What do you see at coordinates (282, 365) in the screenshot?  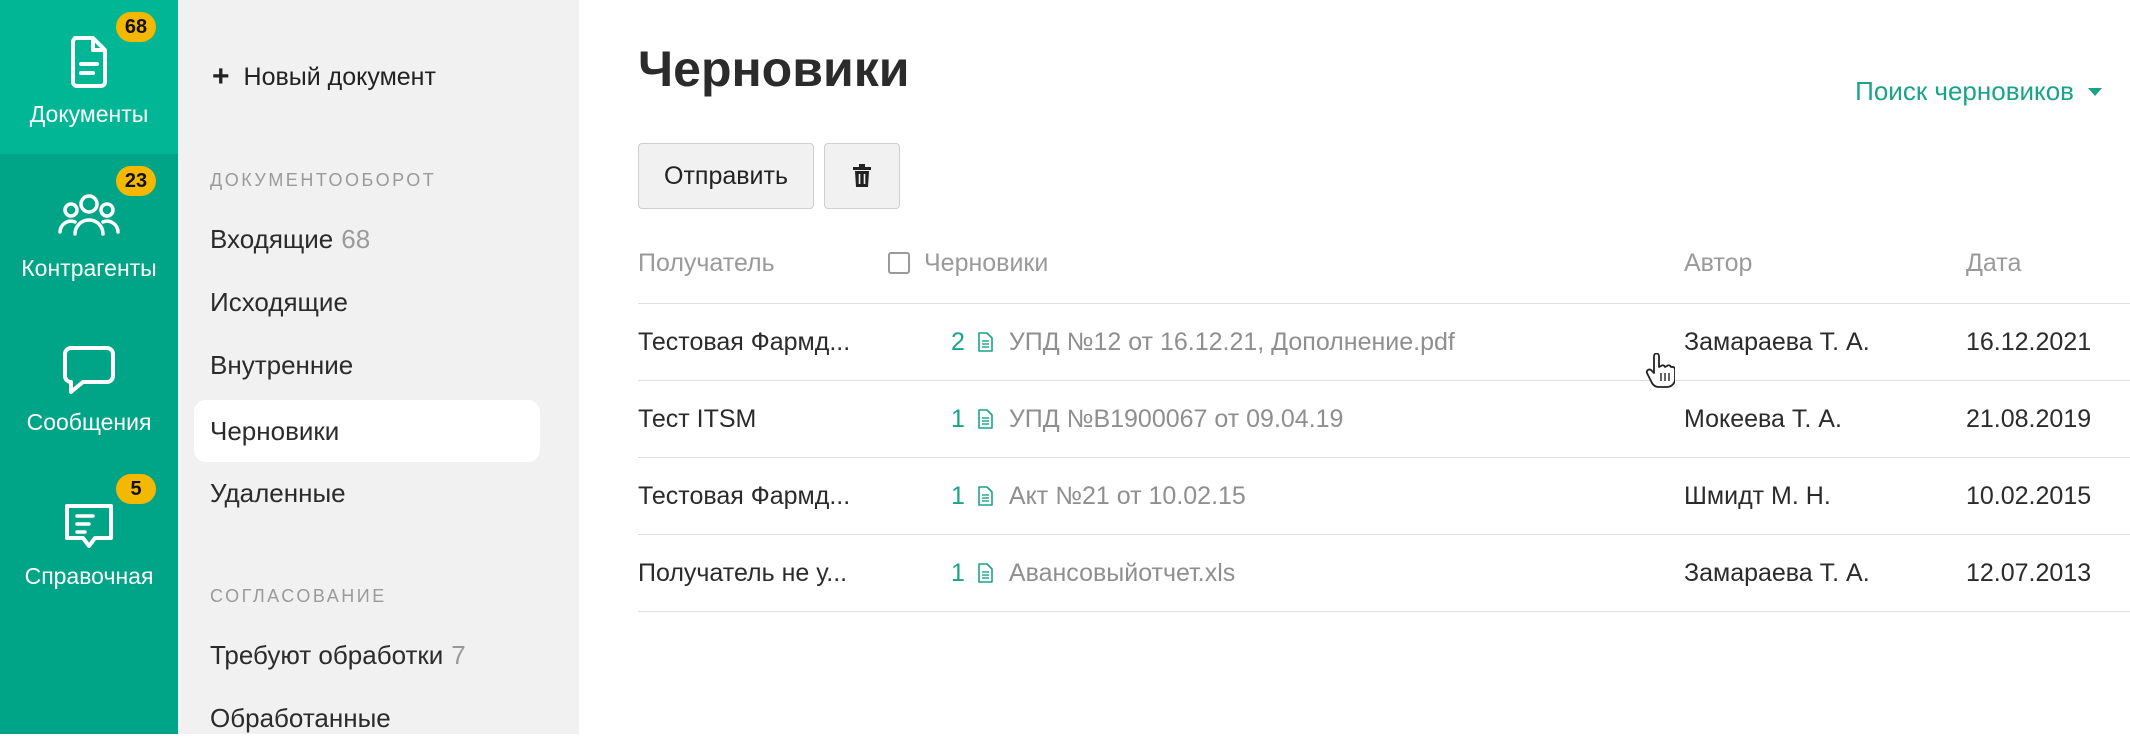 I see `sidebar-item-label: Внутренние` at bounding box center [282, 365].